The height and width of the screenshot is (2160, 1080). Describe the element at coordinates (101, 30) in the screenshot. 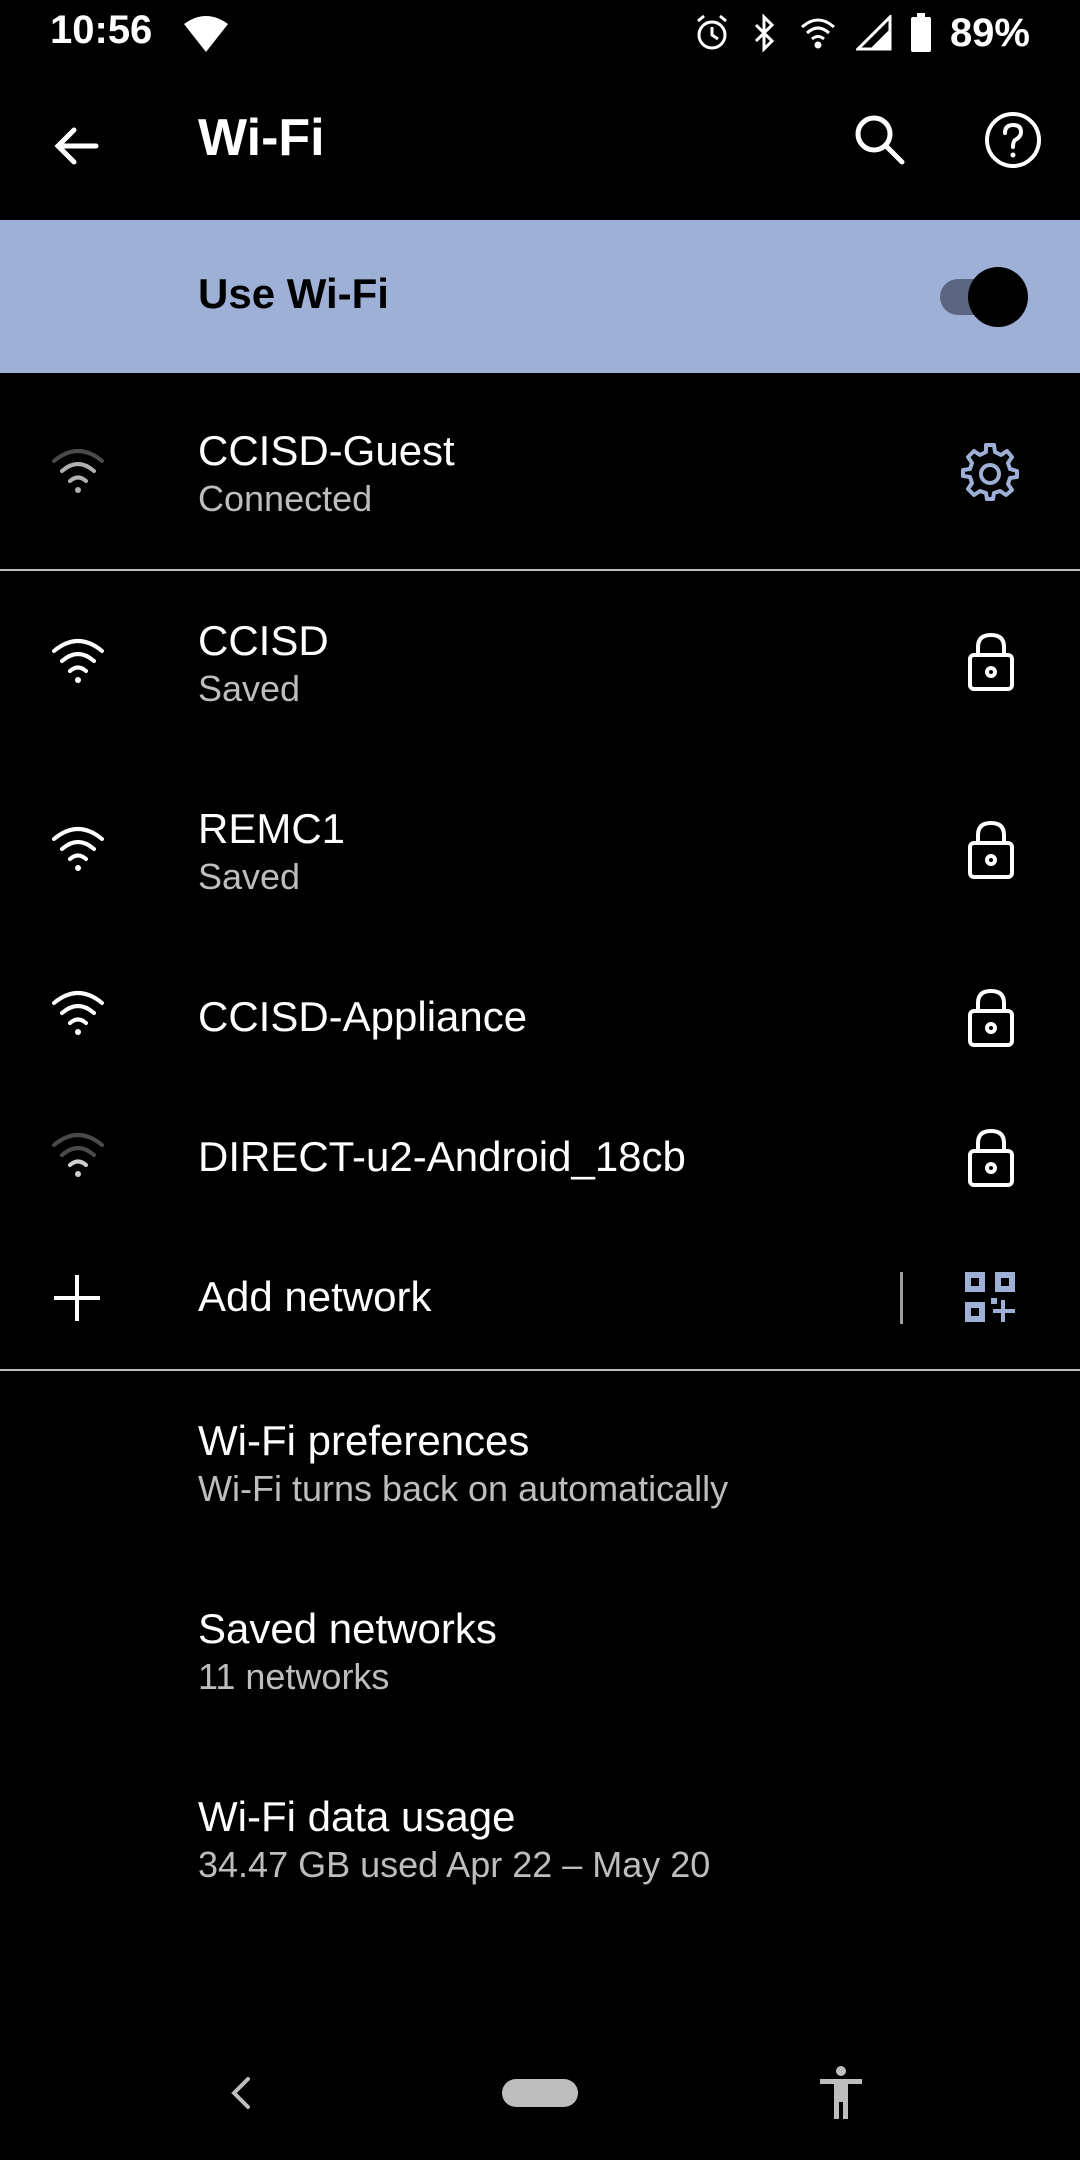

I see `status-time: 10:56` at that location.